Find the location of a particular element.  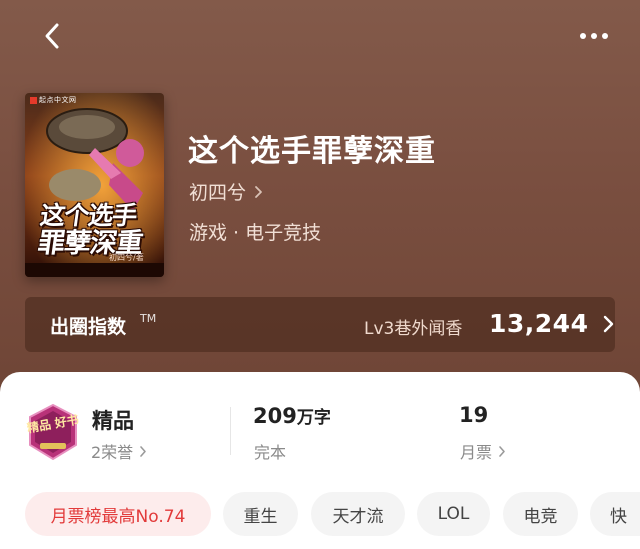

book-cover: 起点中文网 这个选手 罪孽深重 初四兮/著 is located at coordinates (94, 185).